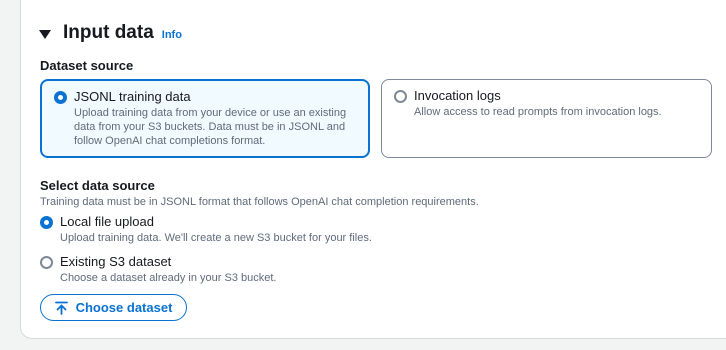  I want to click on choose-dataset-button: Choose dataset, so click(113, 307).